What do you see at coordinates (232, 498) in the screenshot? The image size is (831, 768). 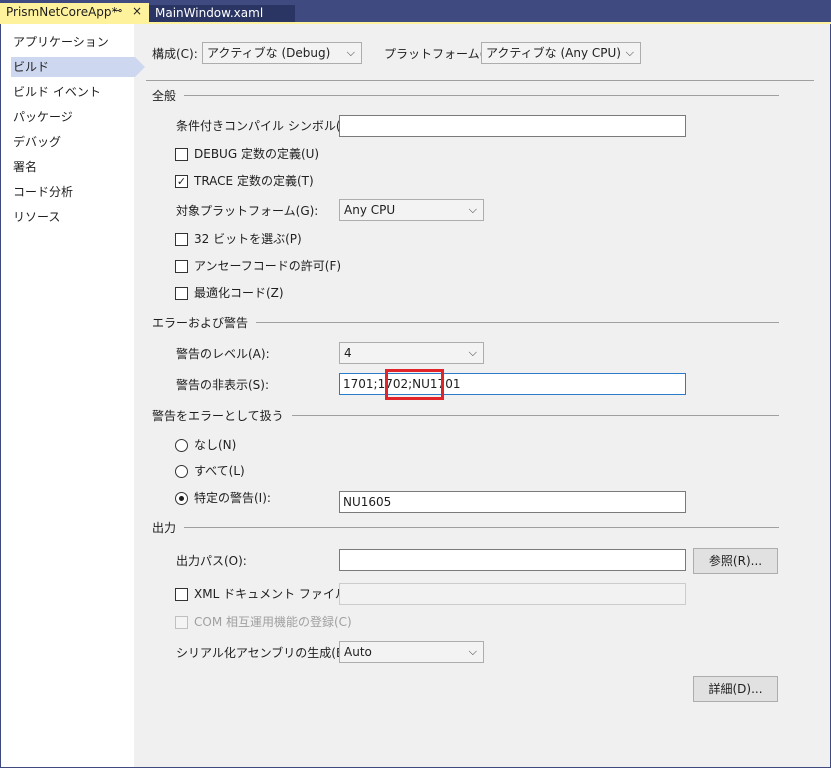 I see `treat-specific-label: 特定の警告(I):` at bounding box center [232, 498].